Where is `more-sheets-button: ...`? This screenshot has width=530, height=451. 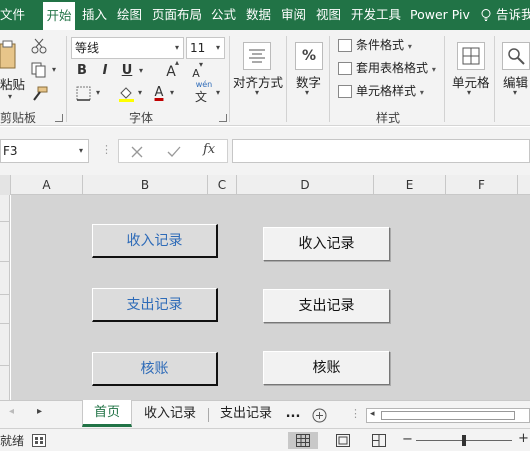
more-sheets-button: ... is located at coordinates (293, 414).